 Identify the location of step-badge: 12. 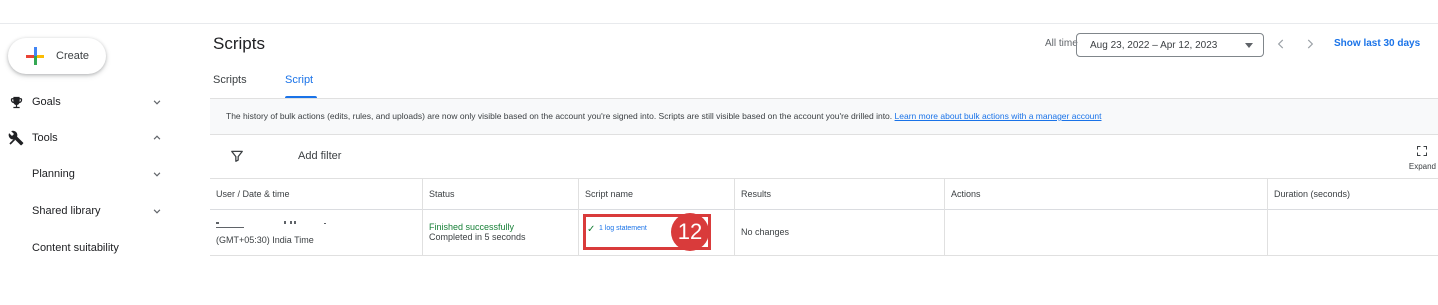
(690, 232).